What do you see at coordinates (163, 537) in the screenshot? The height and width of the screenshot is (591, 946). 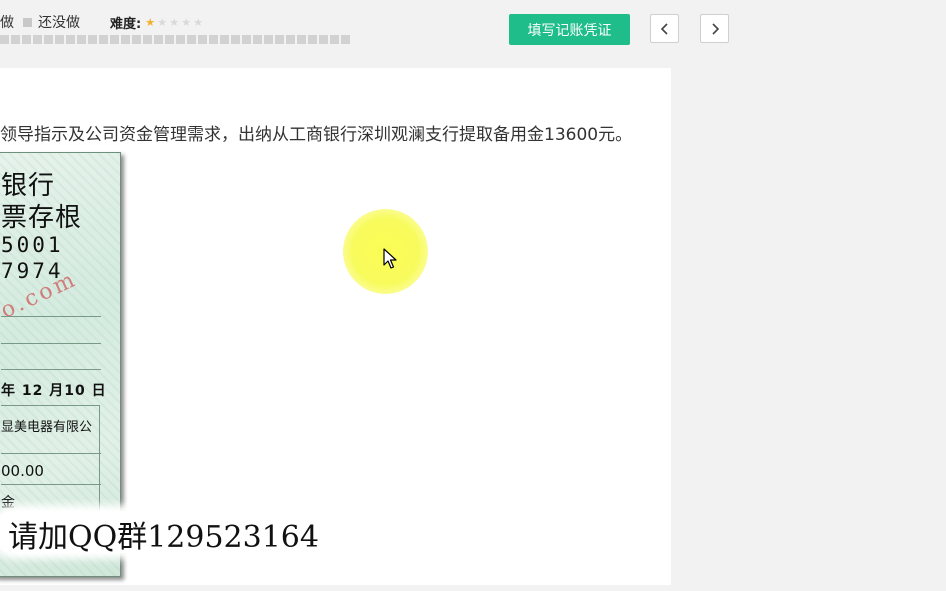 I see `qq-group-text: 请加QQ群129523164` at bounding box center [163, 537].